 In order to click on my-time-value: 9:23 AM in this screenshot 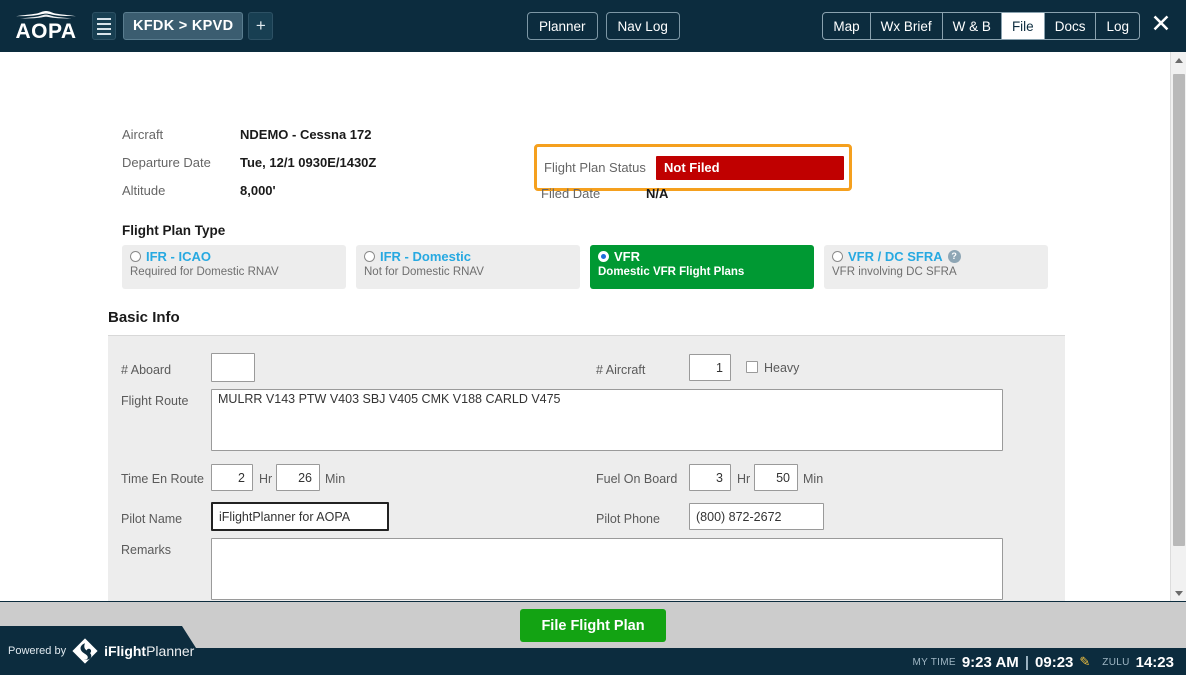, I will do `click(990, 662)`.